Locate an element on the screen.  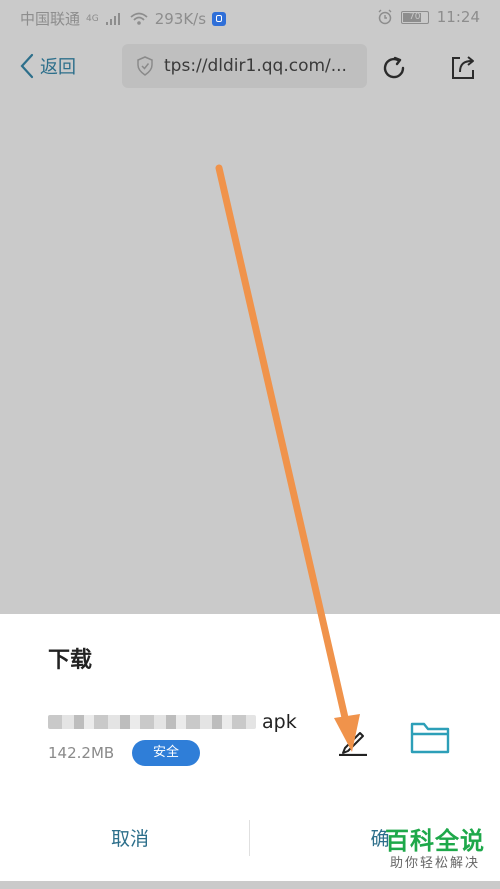
shield-icon is located at coordinates (145, 66).